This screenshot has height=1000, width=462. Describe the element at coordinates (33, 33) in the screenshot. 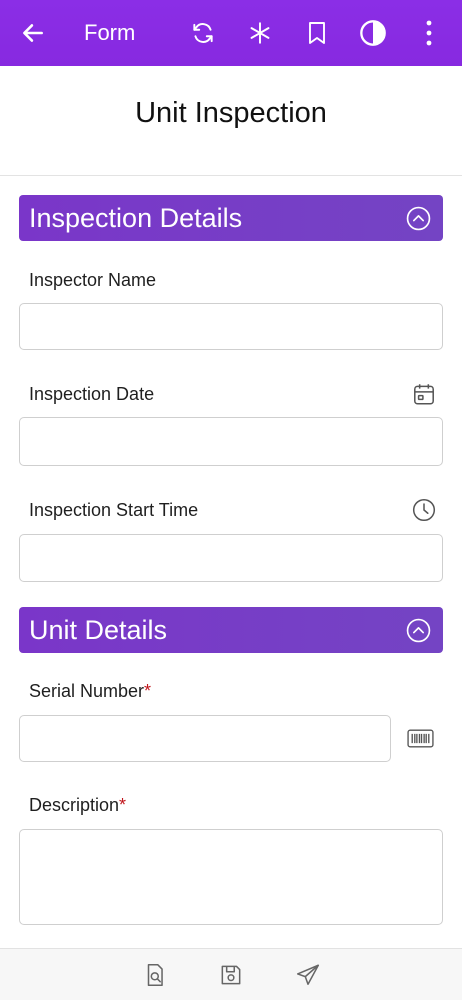

I see `back-arrow-icon` at that location.